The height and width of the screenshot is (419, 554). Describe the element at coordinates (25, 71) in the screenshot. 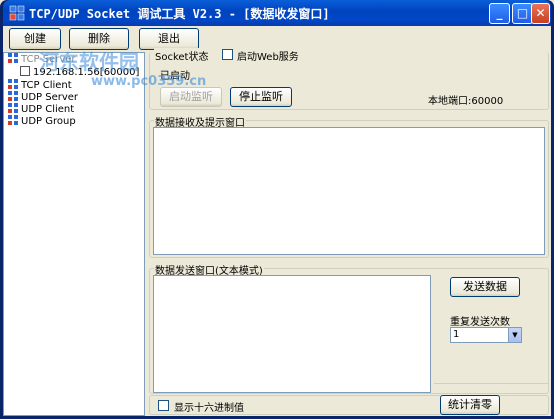

I see `socket-icon` at that location.